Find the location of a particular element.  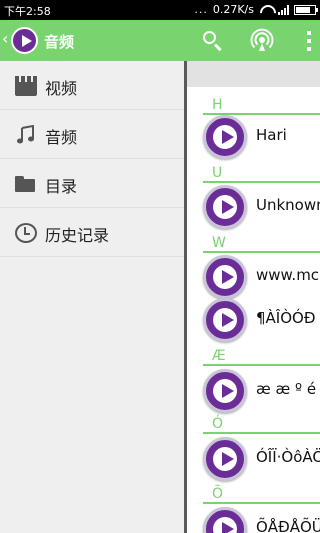

status-time: 下午2:58 is located at coordinates (27, 11).